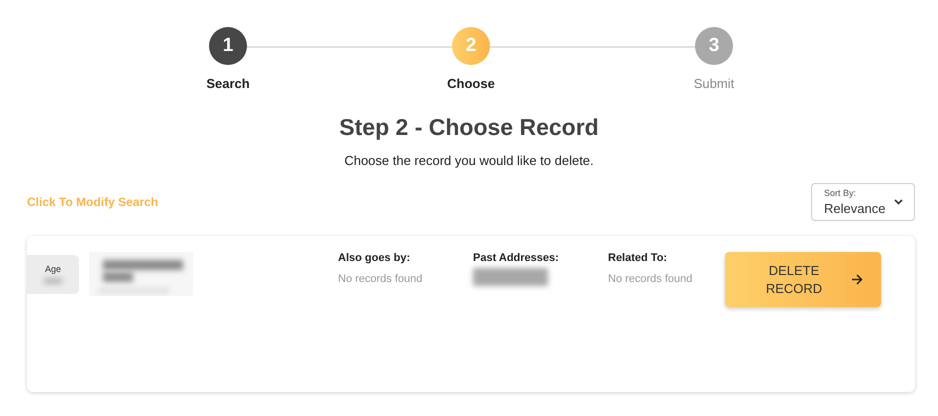 Image resolution: width=938 pixels, height=416 pixels. Describe the element at coordinates (516, 258) in the screenshot. I see `column-label: Past Addresses:` at that location.